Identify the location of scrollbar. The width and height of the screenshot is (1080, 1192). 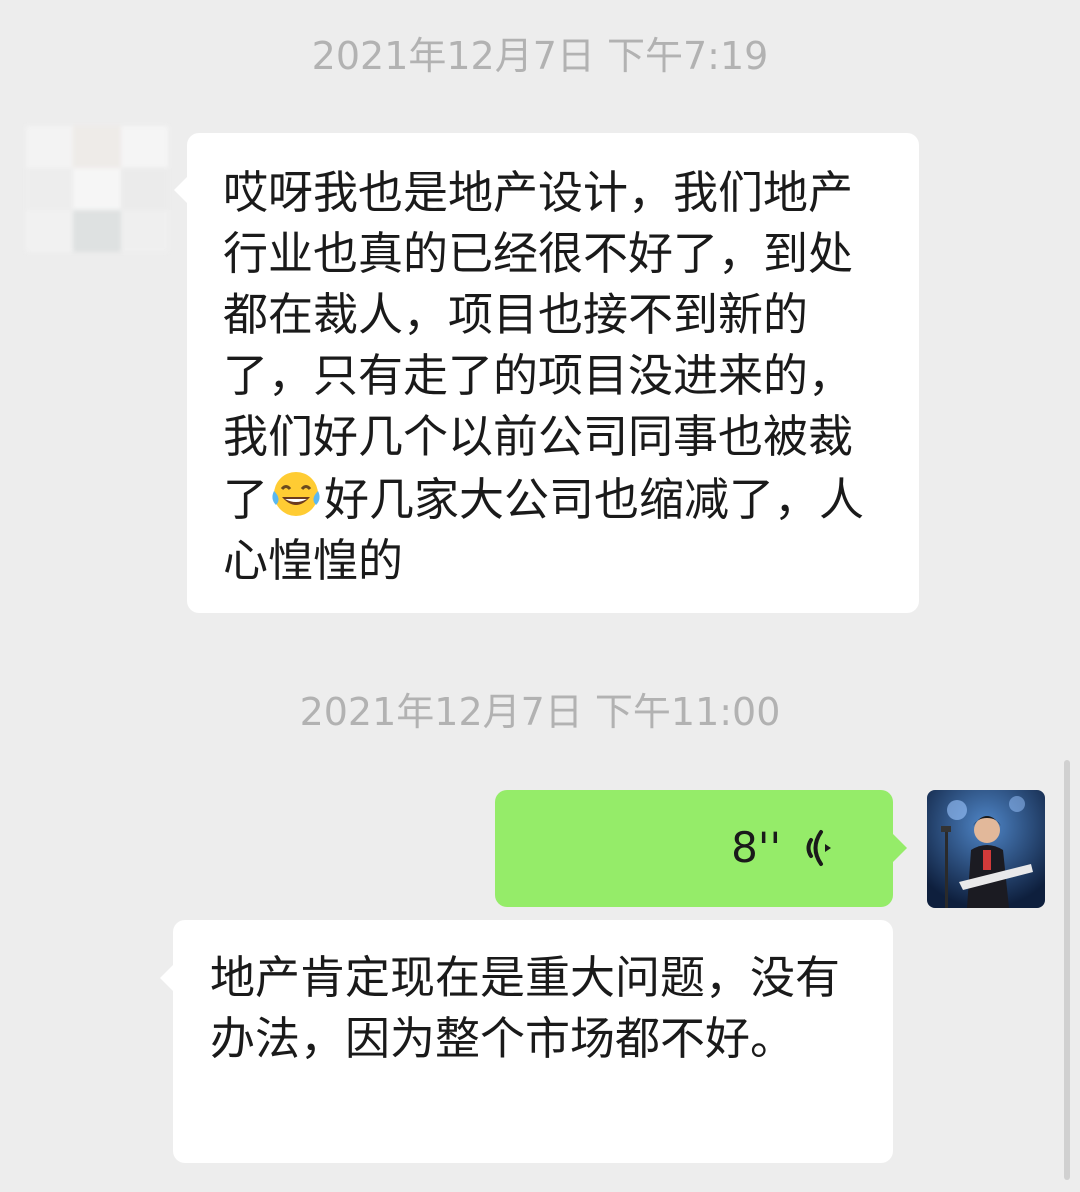
(1067, 970).